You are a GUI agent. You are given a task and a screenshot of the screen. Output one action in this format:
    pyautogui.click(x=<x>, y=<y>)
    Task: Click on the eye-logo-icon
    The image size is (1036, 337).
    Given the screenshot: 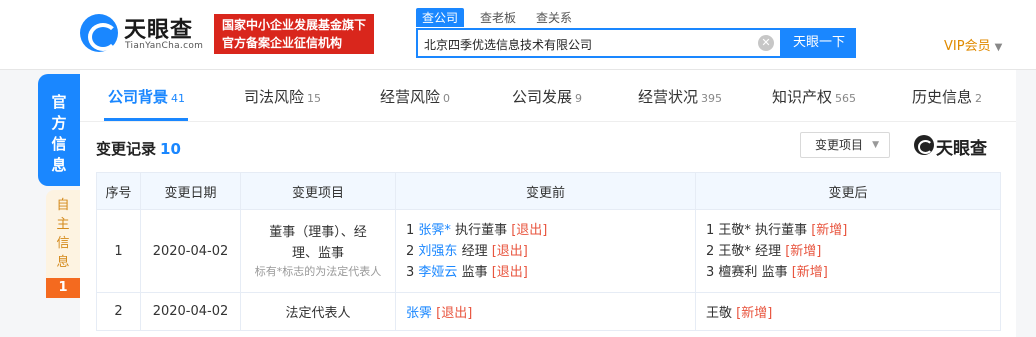 What is the action you would take?
    pyautogui.click(x=924, y=145)
    